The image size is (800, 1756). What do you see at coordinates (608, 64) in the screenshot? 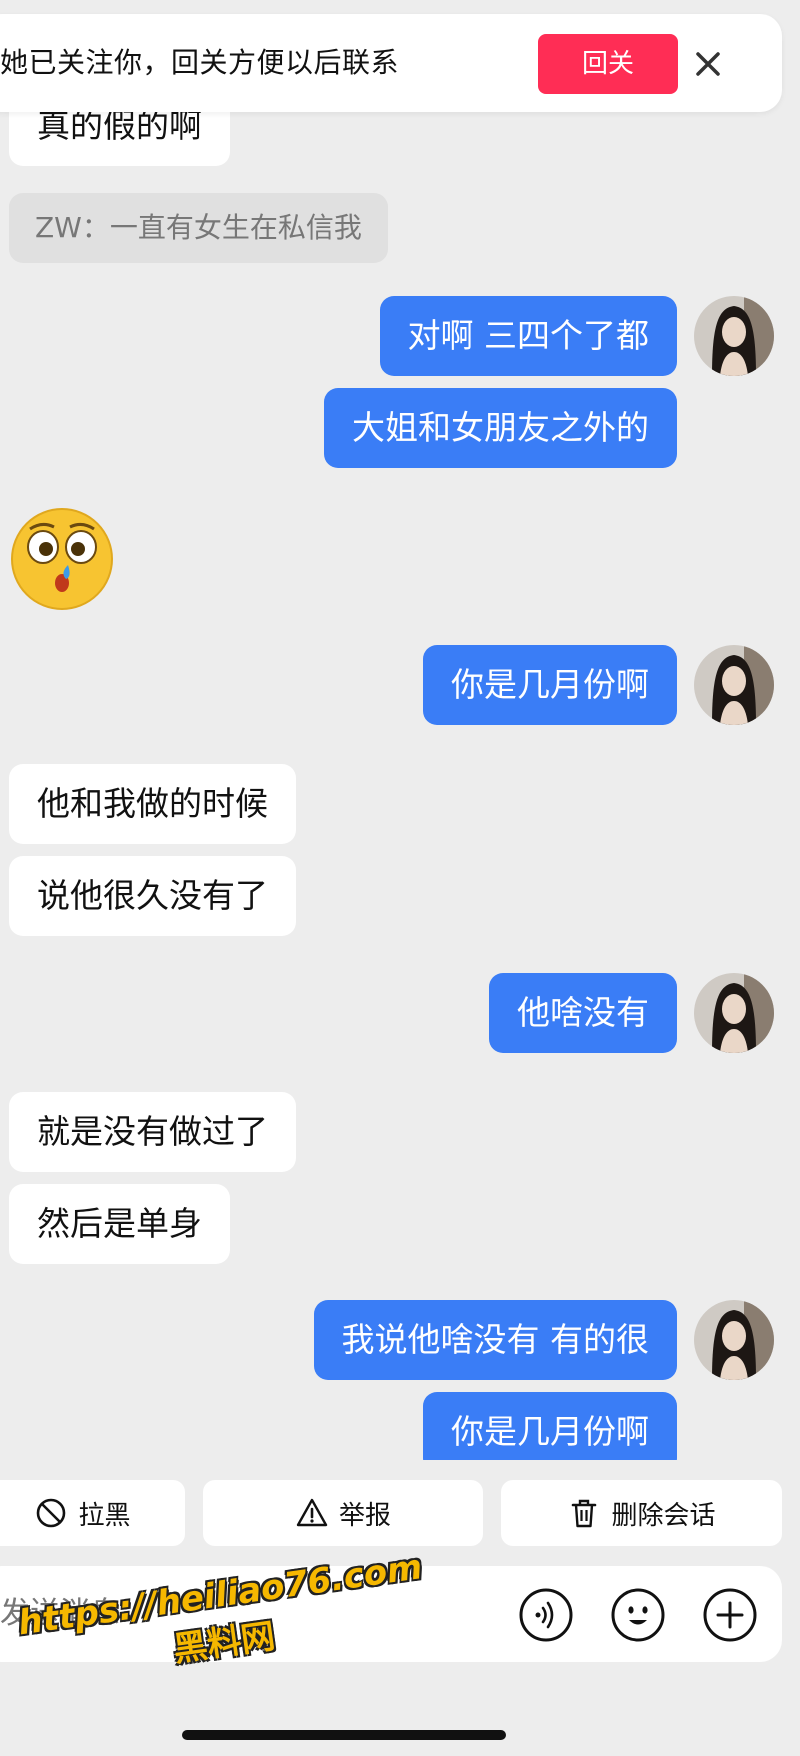
I see `follow-back-button: 回关` at bounding box center [608, 64].